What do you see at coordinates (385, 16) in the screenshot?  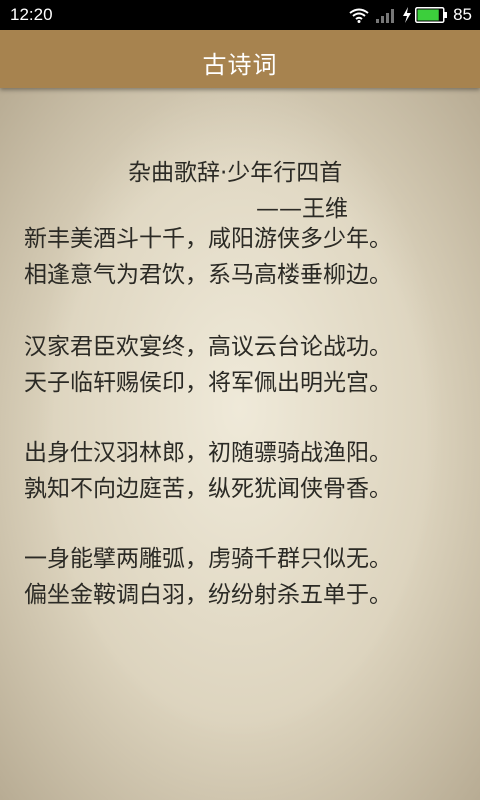 I see `signal-icon` at bounding box center [385, 16].